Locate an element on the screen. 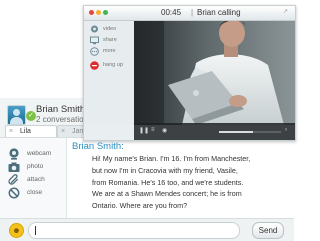  video-titlebar: 00:45 | Brian calling ↗ is located at coordinates (189, 13).